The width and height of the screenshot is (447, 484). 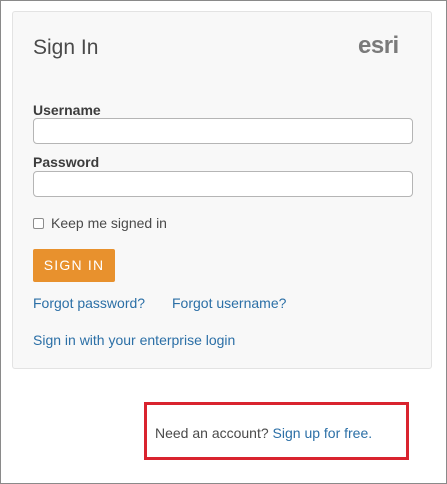 I want to click on signup-prompt: Need an account? Sign up for free., so click(x=263, y=433).